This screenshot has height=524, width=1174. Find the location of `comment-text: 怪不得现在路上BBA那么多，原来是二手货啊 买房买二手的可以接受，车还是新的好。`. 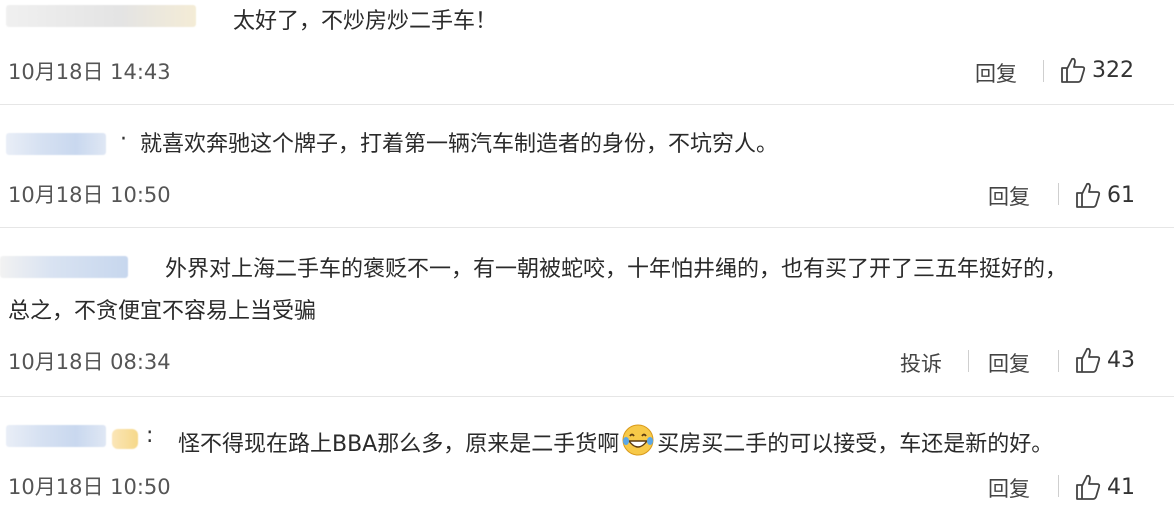

comment-text: 怪不得现在路上BBA那么多，原来是二手货啊 买房买二手的可以接受，车还是新的好。 is located at coordinates (615, 442).